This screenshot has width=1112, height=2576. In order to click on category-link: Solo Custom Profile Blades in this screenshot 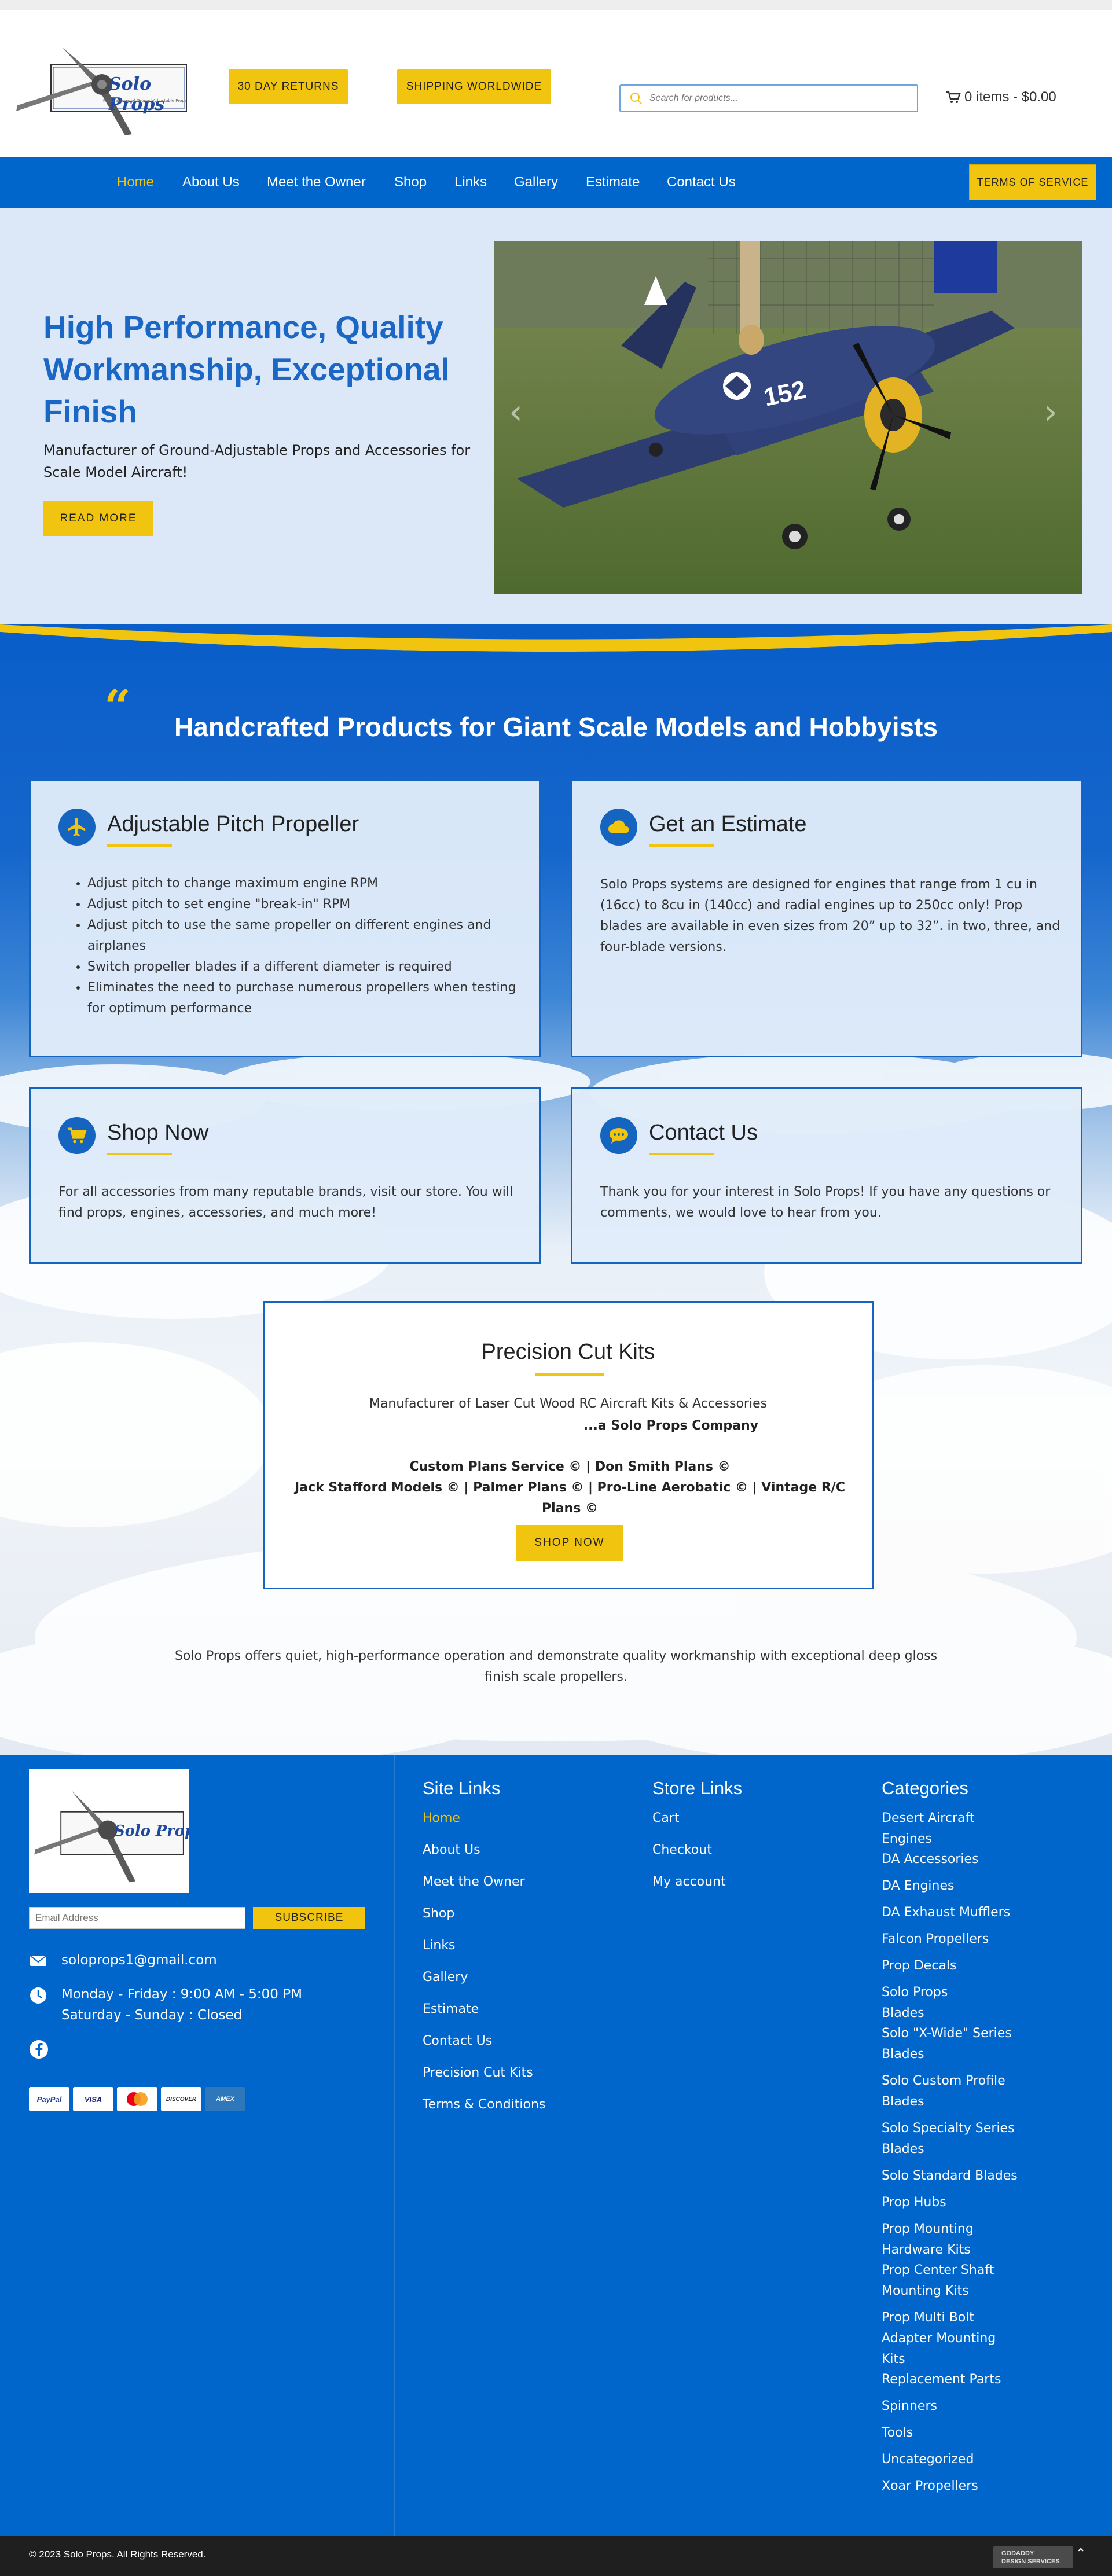, I will do `click(951, 2092)`.